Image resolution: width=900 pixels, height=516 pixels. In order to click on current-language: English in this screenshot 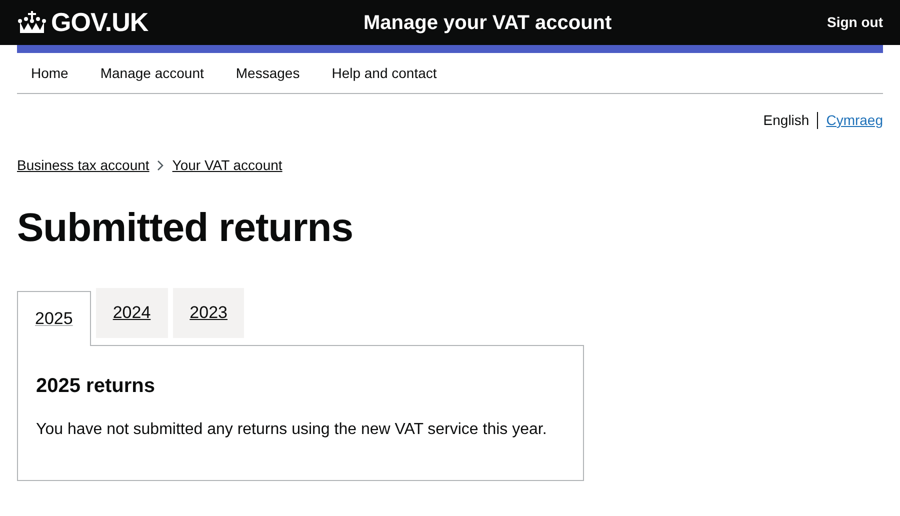, I will do `click(786, 120)`.